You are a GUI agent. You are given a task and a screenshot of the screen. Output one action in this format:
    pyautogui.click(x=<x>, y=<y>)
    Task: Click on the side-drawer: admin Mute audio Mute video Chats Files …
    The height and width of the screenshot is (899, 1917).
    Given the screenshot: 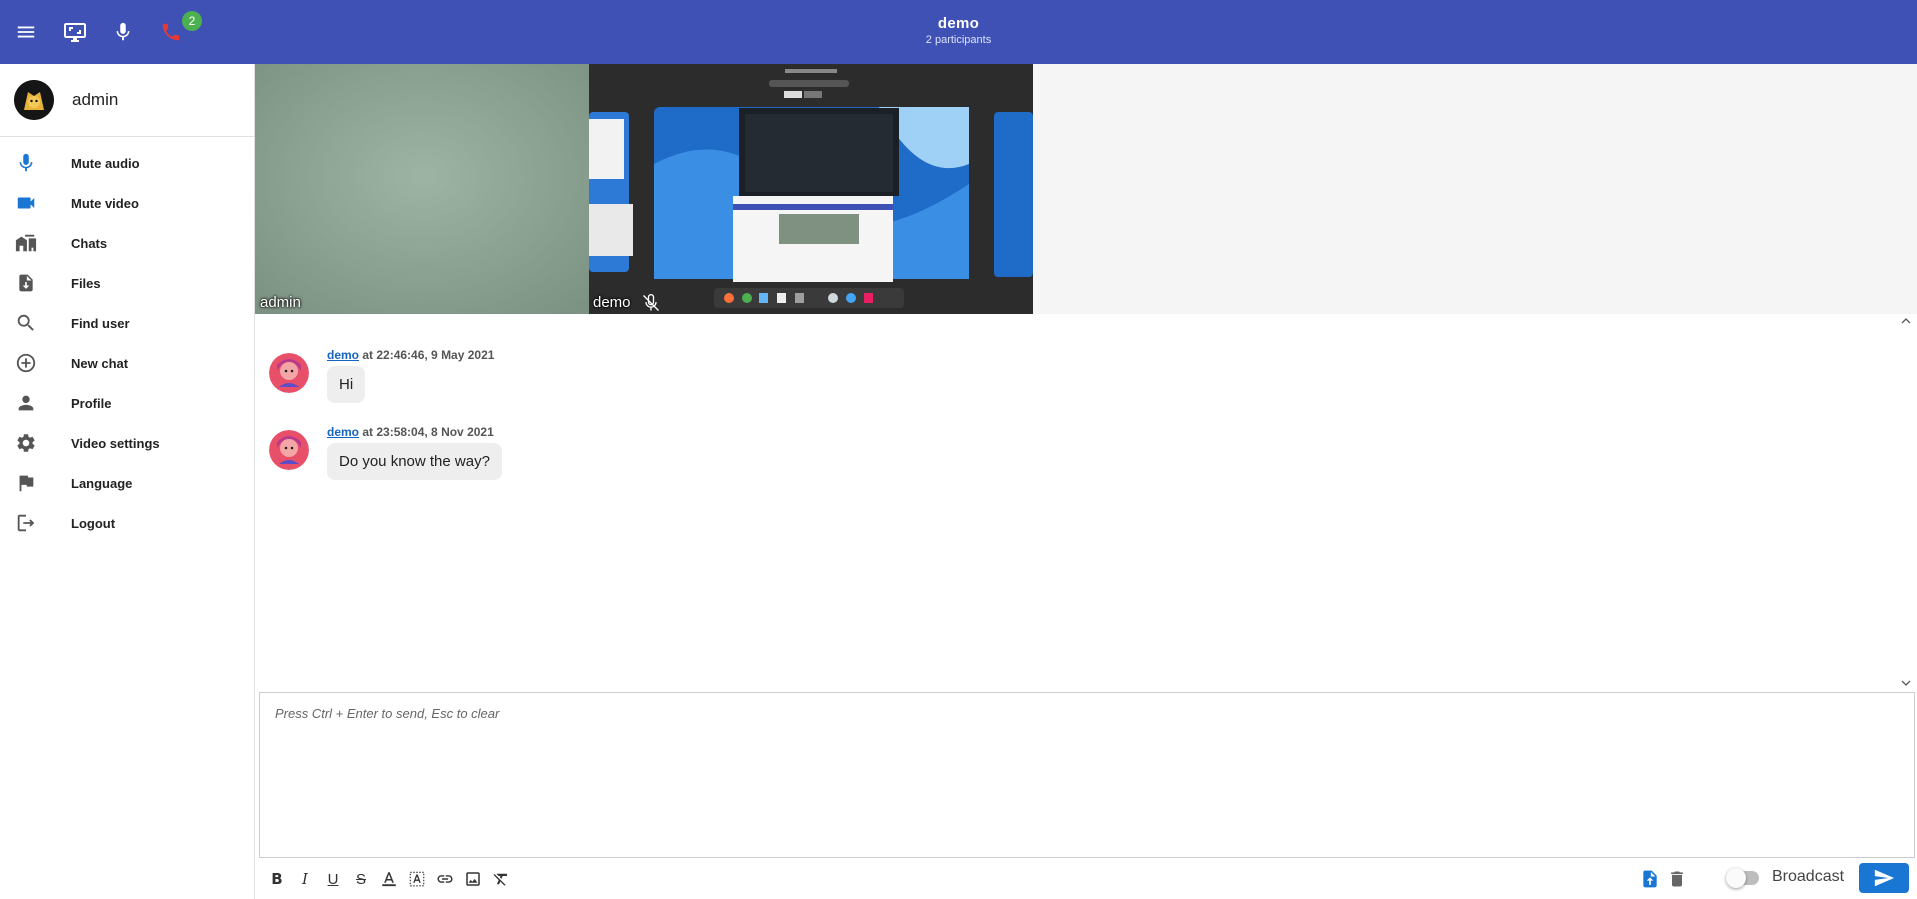 What is the action you would take?
    pyautogui.click(x=127, y=481)
    